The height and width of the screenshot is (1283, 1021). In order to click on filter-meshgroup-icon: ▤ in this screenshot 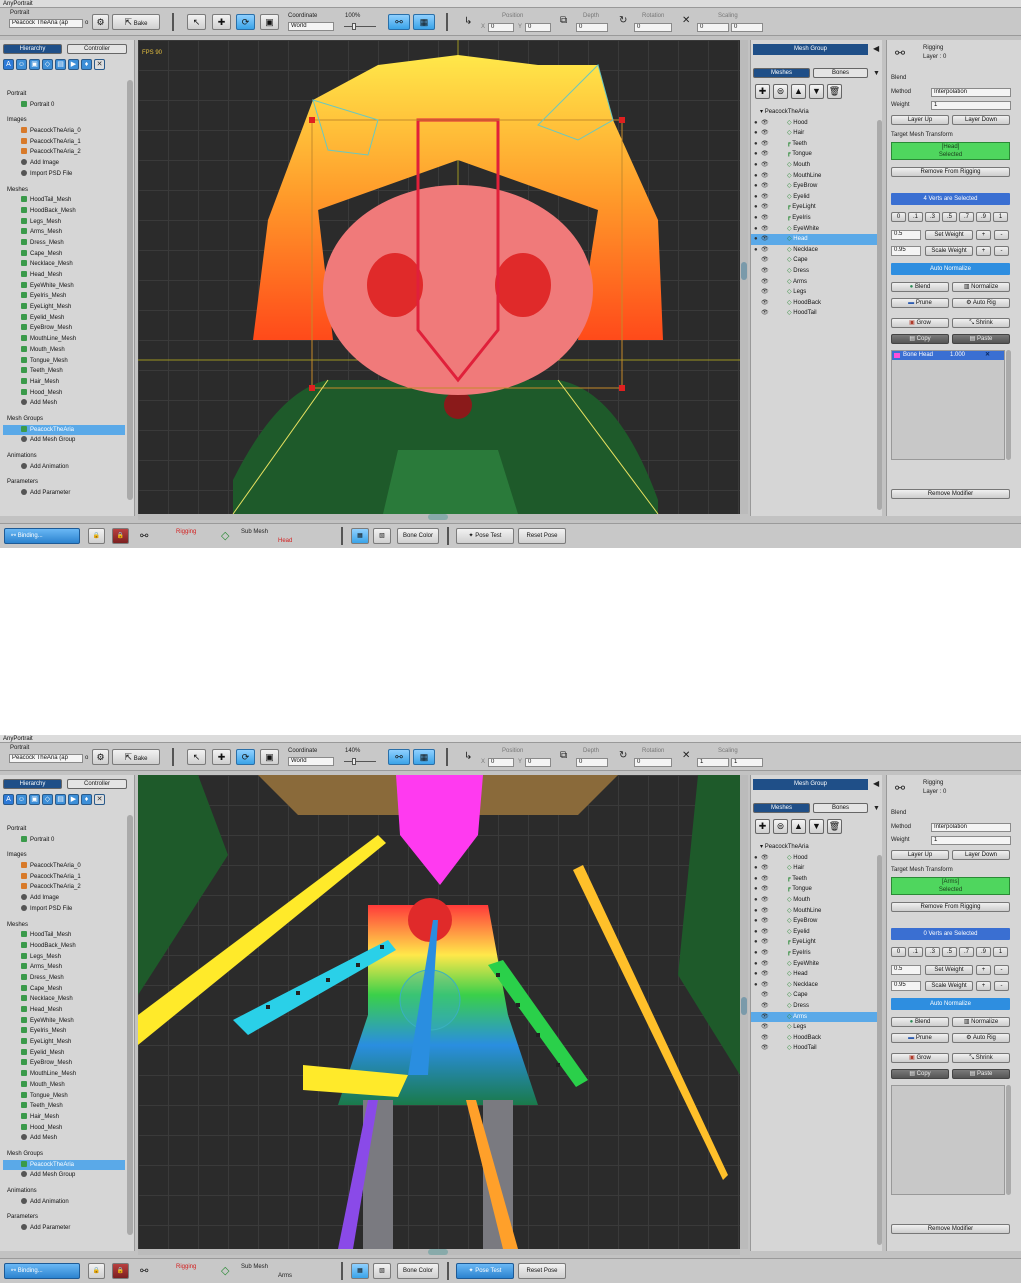, I will do `click(60, 64)`.